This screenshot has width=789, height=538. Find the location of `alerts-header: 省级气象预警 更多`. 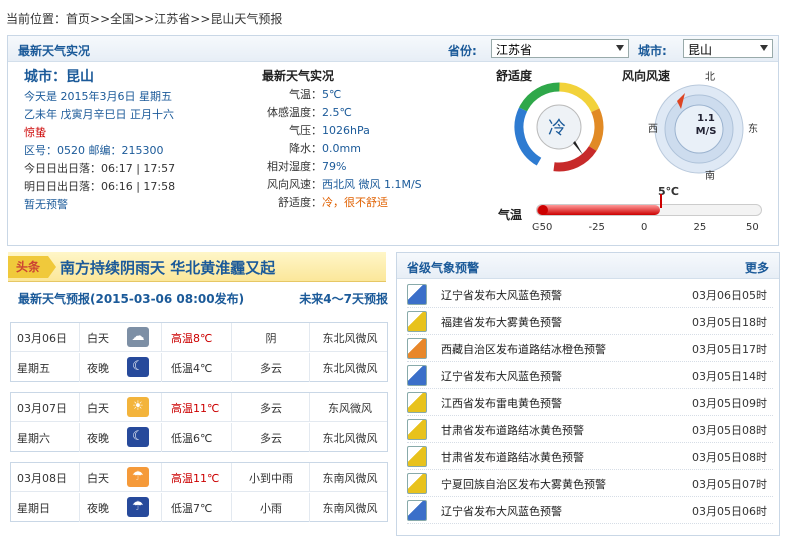

alerts-header: 省级气象预警 更多 is located at coordinates (588, 266).